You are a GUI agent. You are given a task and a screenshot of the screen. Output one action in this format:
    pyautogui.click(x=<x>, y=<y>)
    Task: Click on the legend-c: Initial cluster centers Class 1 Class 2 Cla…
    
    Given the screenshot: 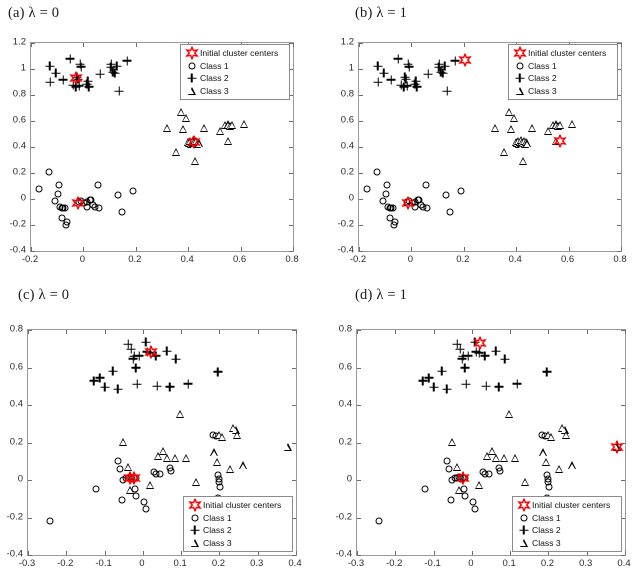 What is the action you would take?
    pyautogui.click(x=238, y=524)
    